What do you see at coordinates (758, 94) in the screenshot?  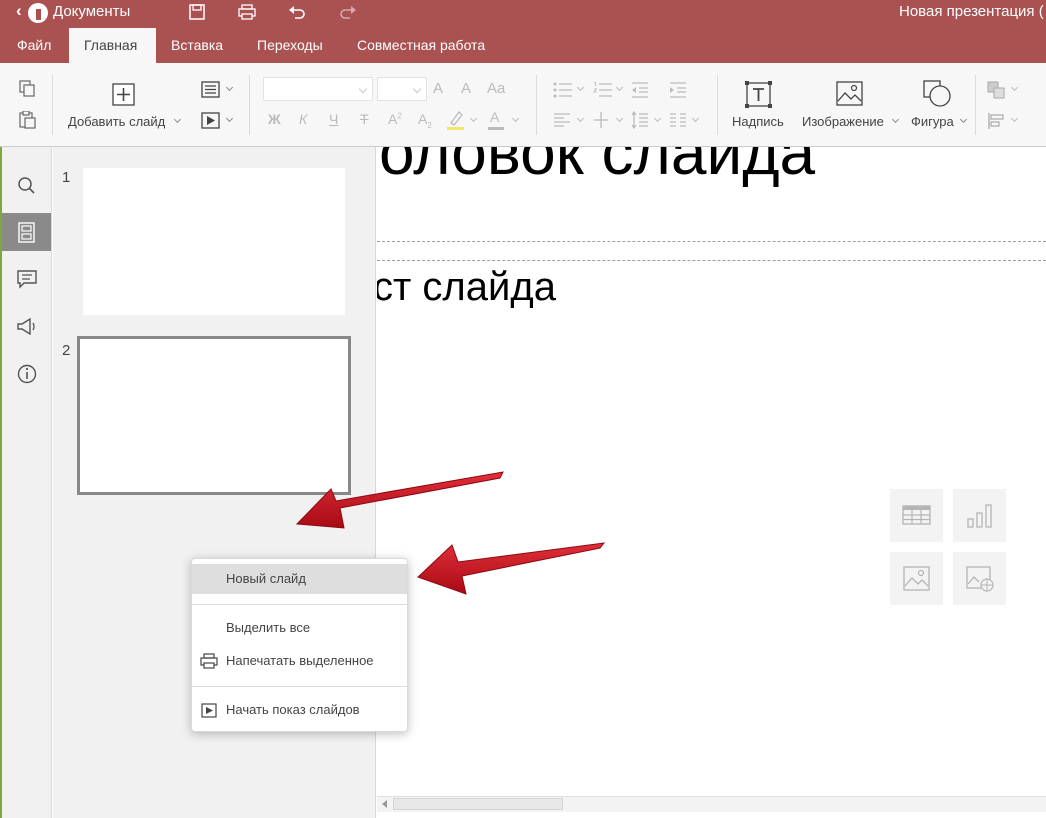 I see `text-box-icon` at bounding box center [758, 94].